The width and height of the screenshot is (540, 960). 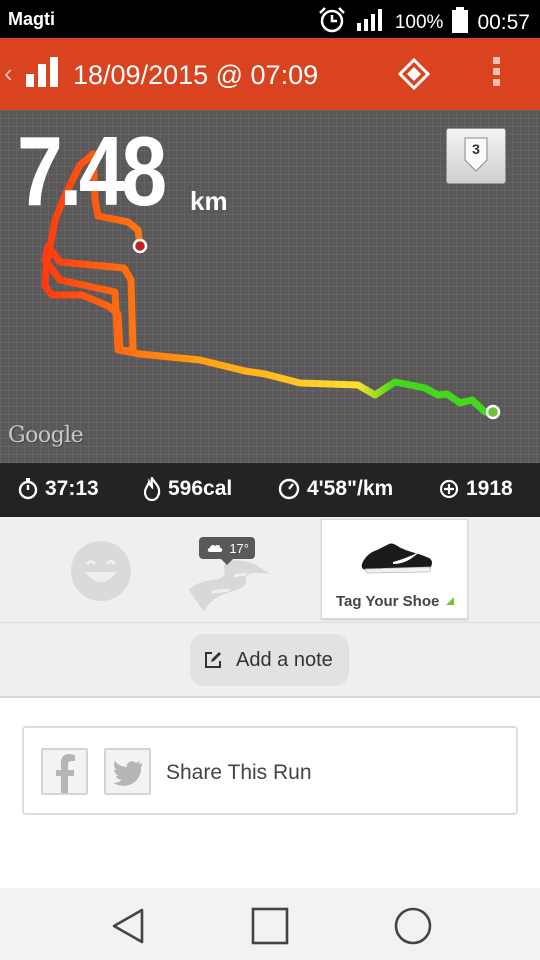 I want to click on stat-calories: 596cal, so click(x=187, y=489).